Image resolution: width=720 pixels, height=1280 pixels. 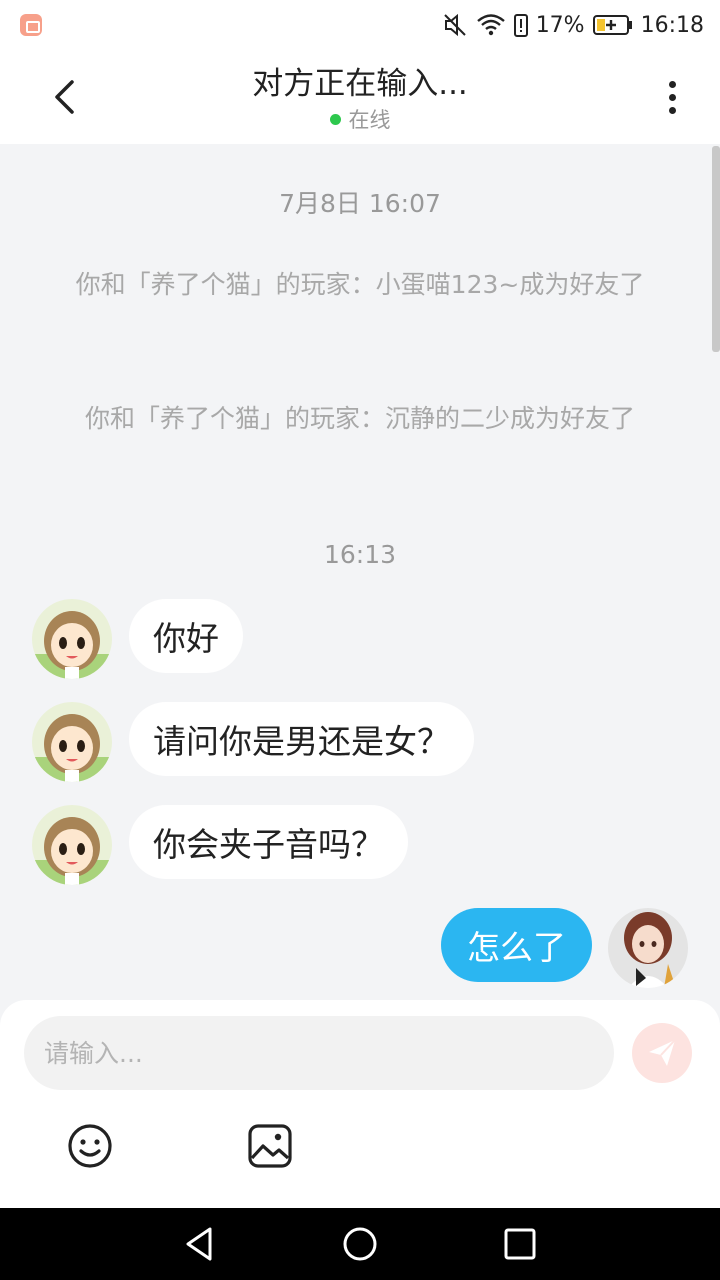 I want to click on status-icons: 17% 16:18, so click(x=573, y=25).